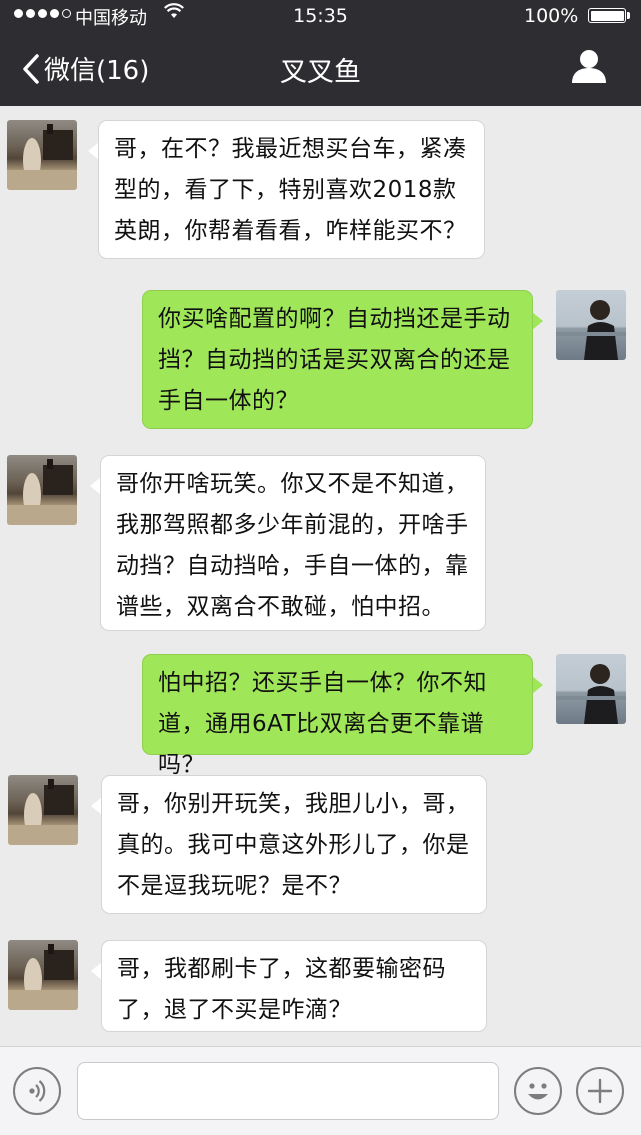 This screenshot has height=1135, width=641. I want to click on plus-button, so click(600, 1091).